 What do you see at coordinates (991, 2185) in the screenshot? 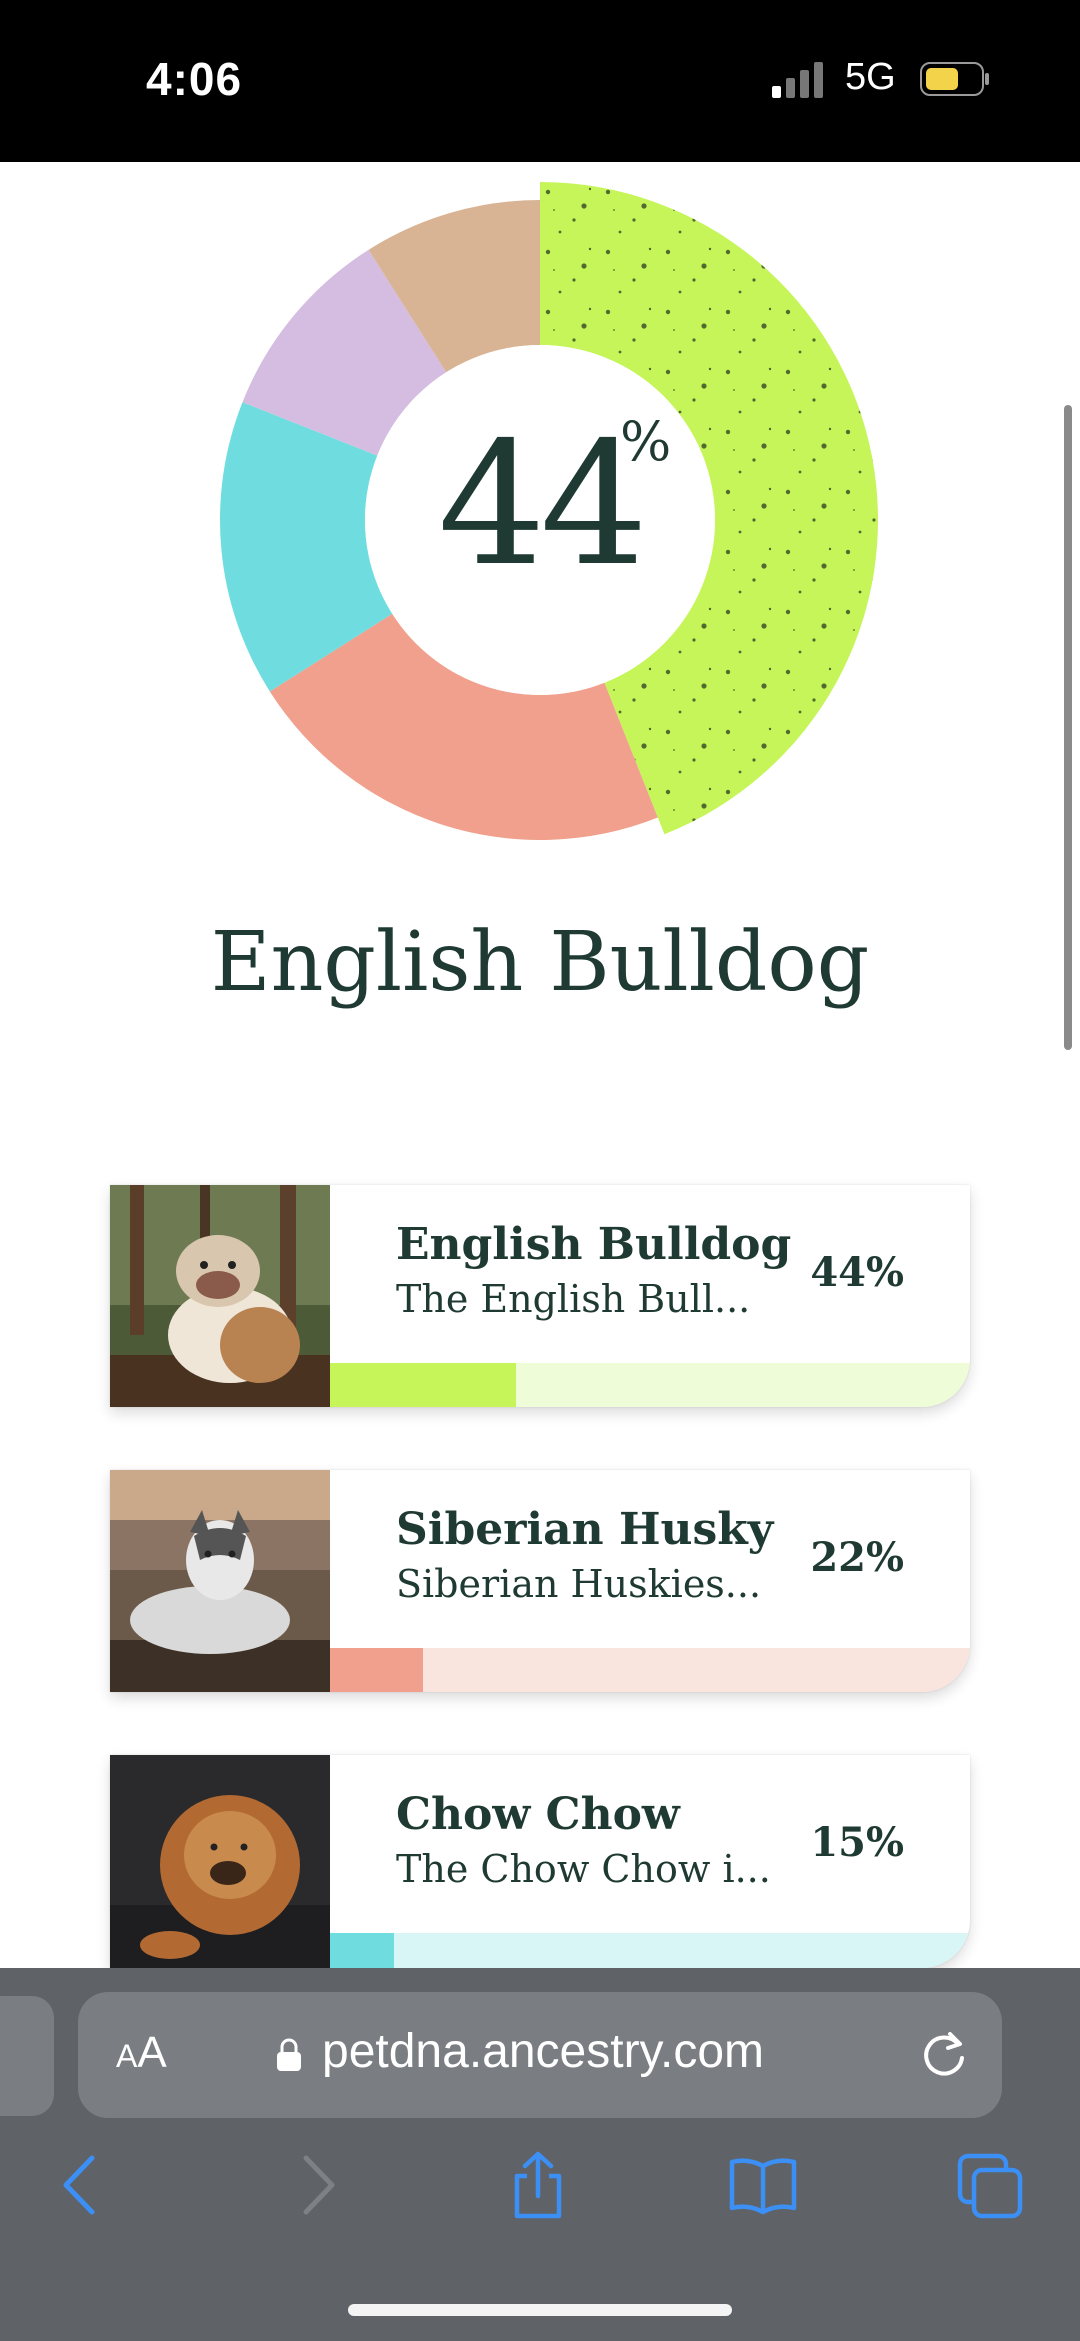
I see `tabs-icon` at bounding box center [991, 2185].